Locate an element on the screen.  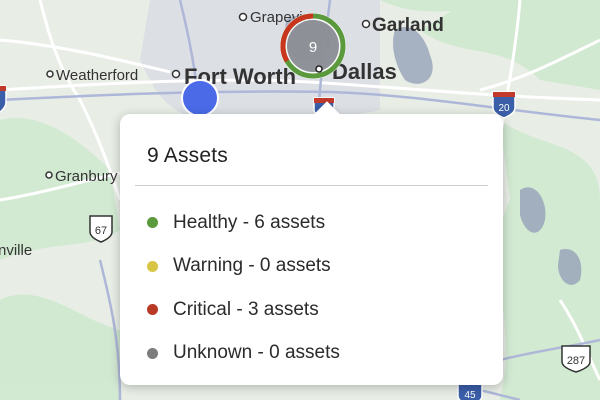
status-row-warning: Warning - 0 assets is located at coordinates (243, 267).